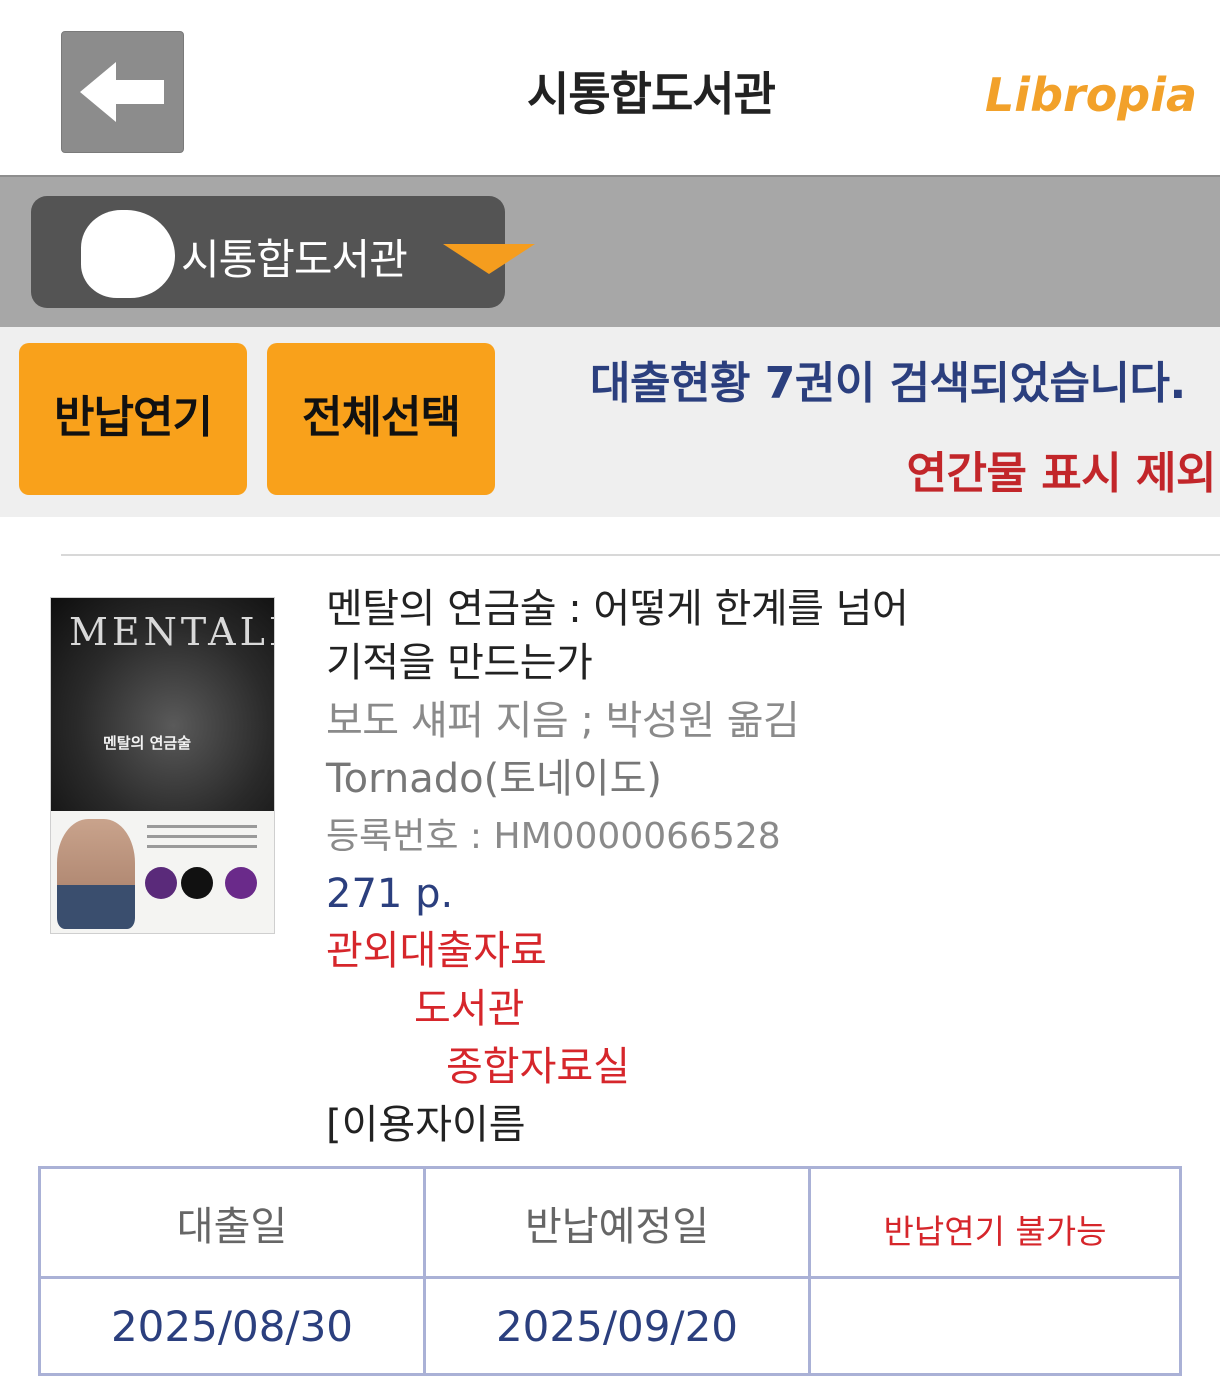 The image size is (1220, 1396). I want to click on arrow-left-icon, so click(122, 92).